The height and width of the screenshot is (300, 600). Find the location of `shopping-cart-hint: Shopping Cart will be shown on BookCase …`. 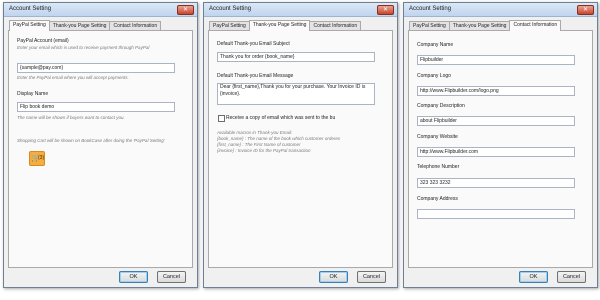

shopping-cart-hint: Shopping Cart will be shown on BookCase … is located at coordinates (91, 140).